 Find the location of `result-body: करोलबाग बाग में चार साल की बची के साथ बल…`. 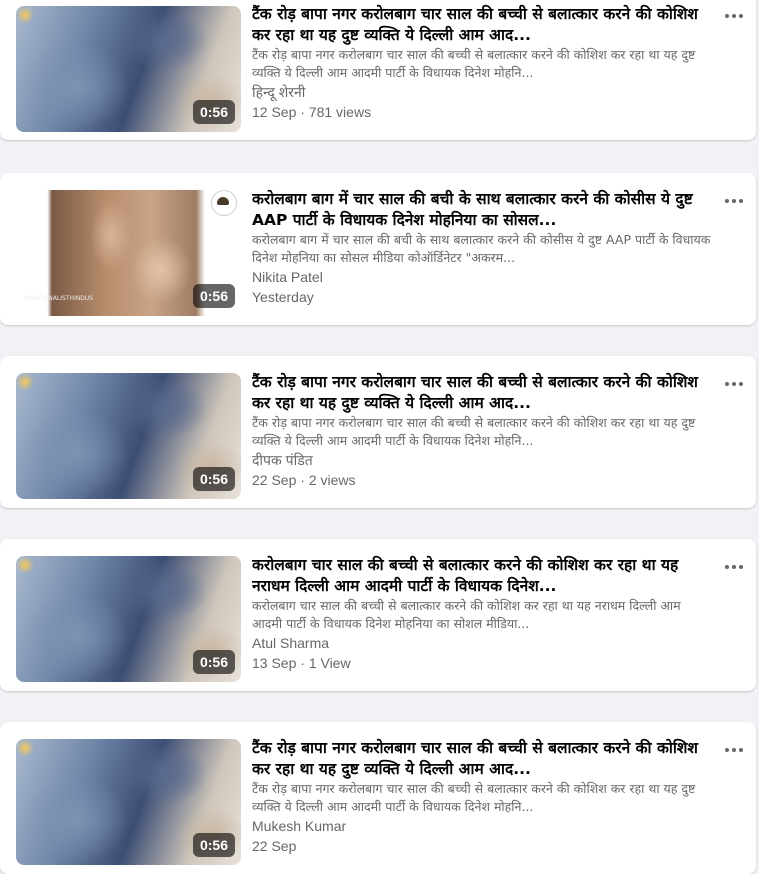

result-body: करोलबाग बाग में चार साल की बची के साथ बल… is located at coordinates (482, 248).